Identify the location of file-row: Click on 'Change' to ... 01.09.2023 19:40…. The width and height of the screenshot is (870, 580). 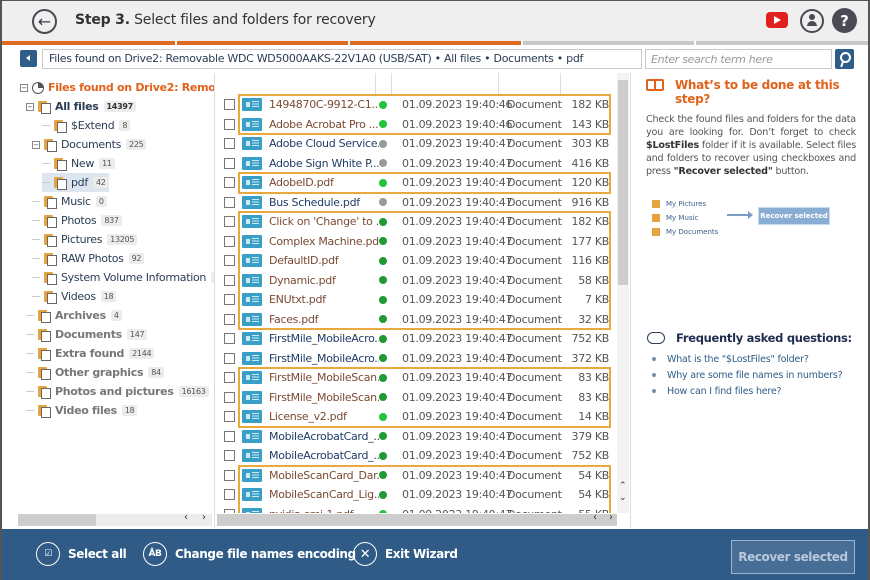
(417, 222).